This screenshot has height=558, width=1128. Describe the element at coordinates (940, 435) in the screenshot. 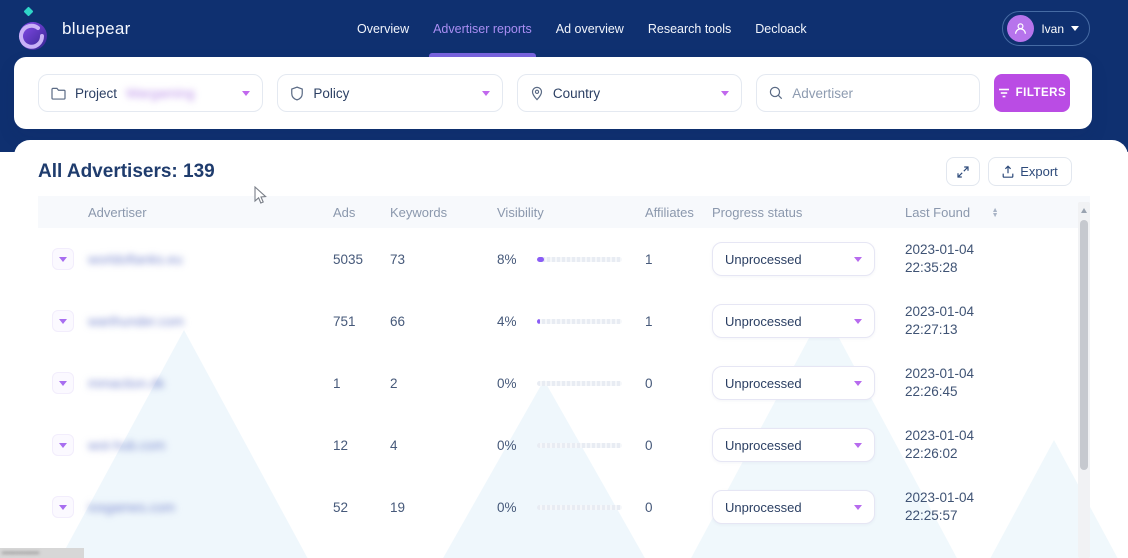

I see `last-found-date: 2023-01-04` at that location.